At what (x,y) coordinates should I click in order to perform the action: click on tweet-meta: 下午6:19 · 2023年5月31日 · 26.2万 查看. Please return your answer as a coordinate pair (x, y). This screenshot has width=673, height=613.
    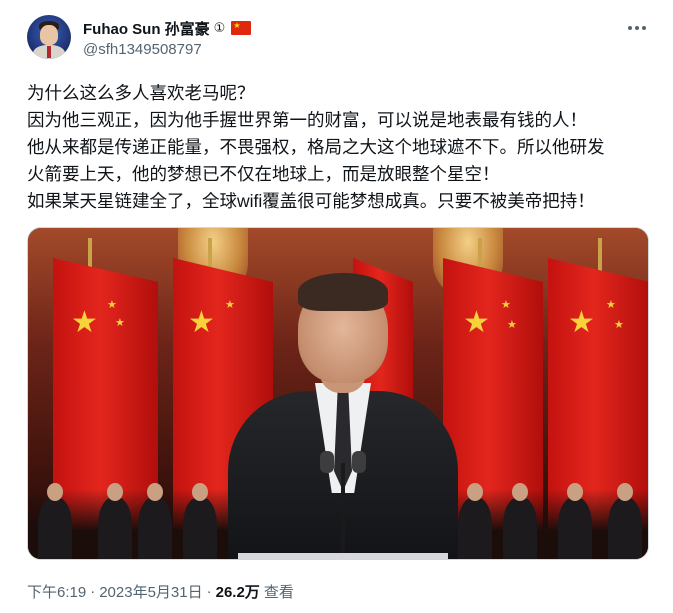
    Looking at the image, I should click on (160, 591).